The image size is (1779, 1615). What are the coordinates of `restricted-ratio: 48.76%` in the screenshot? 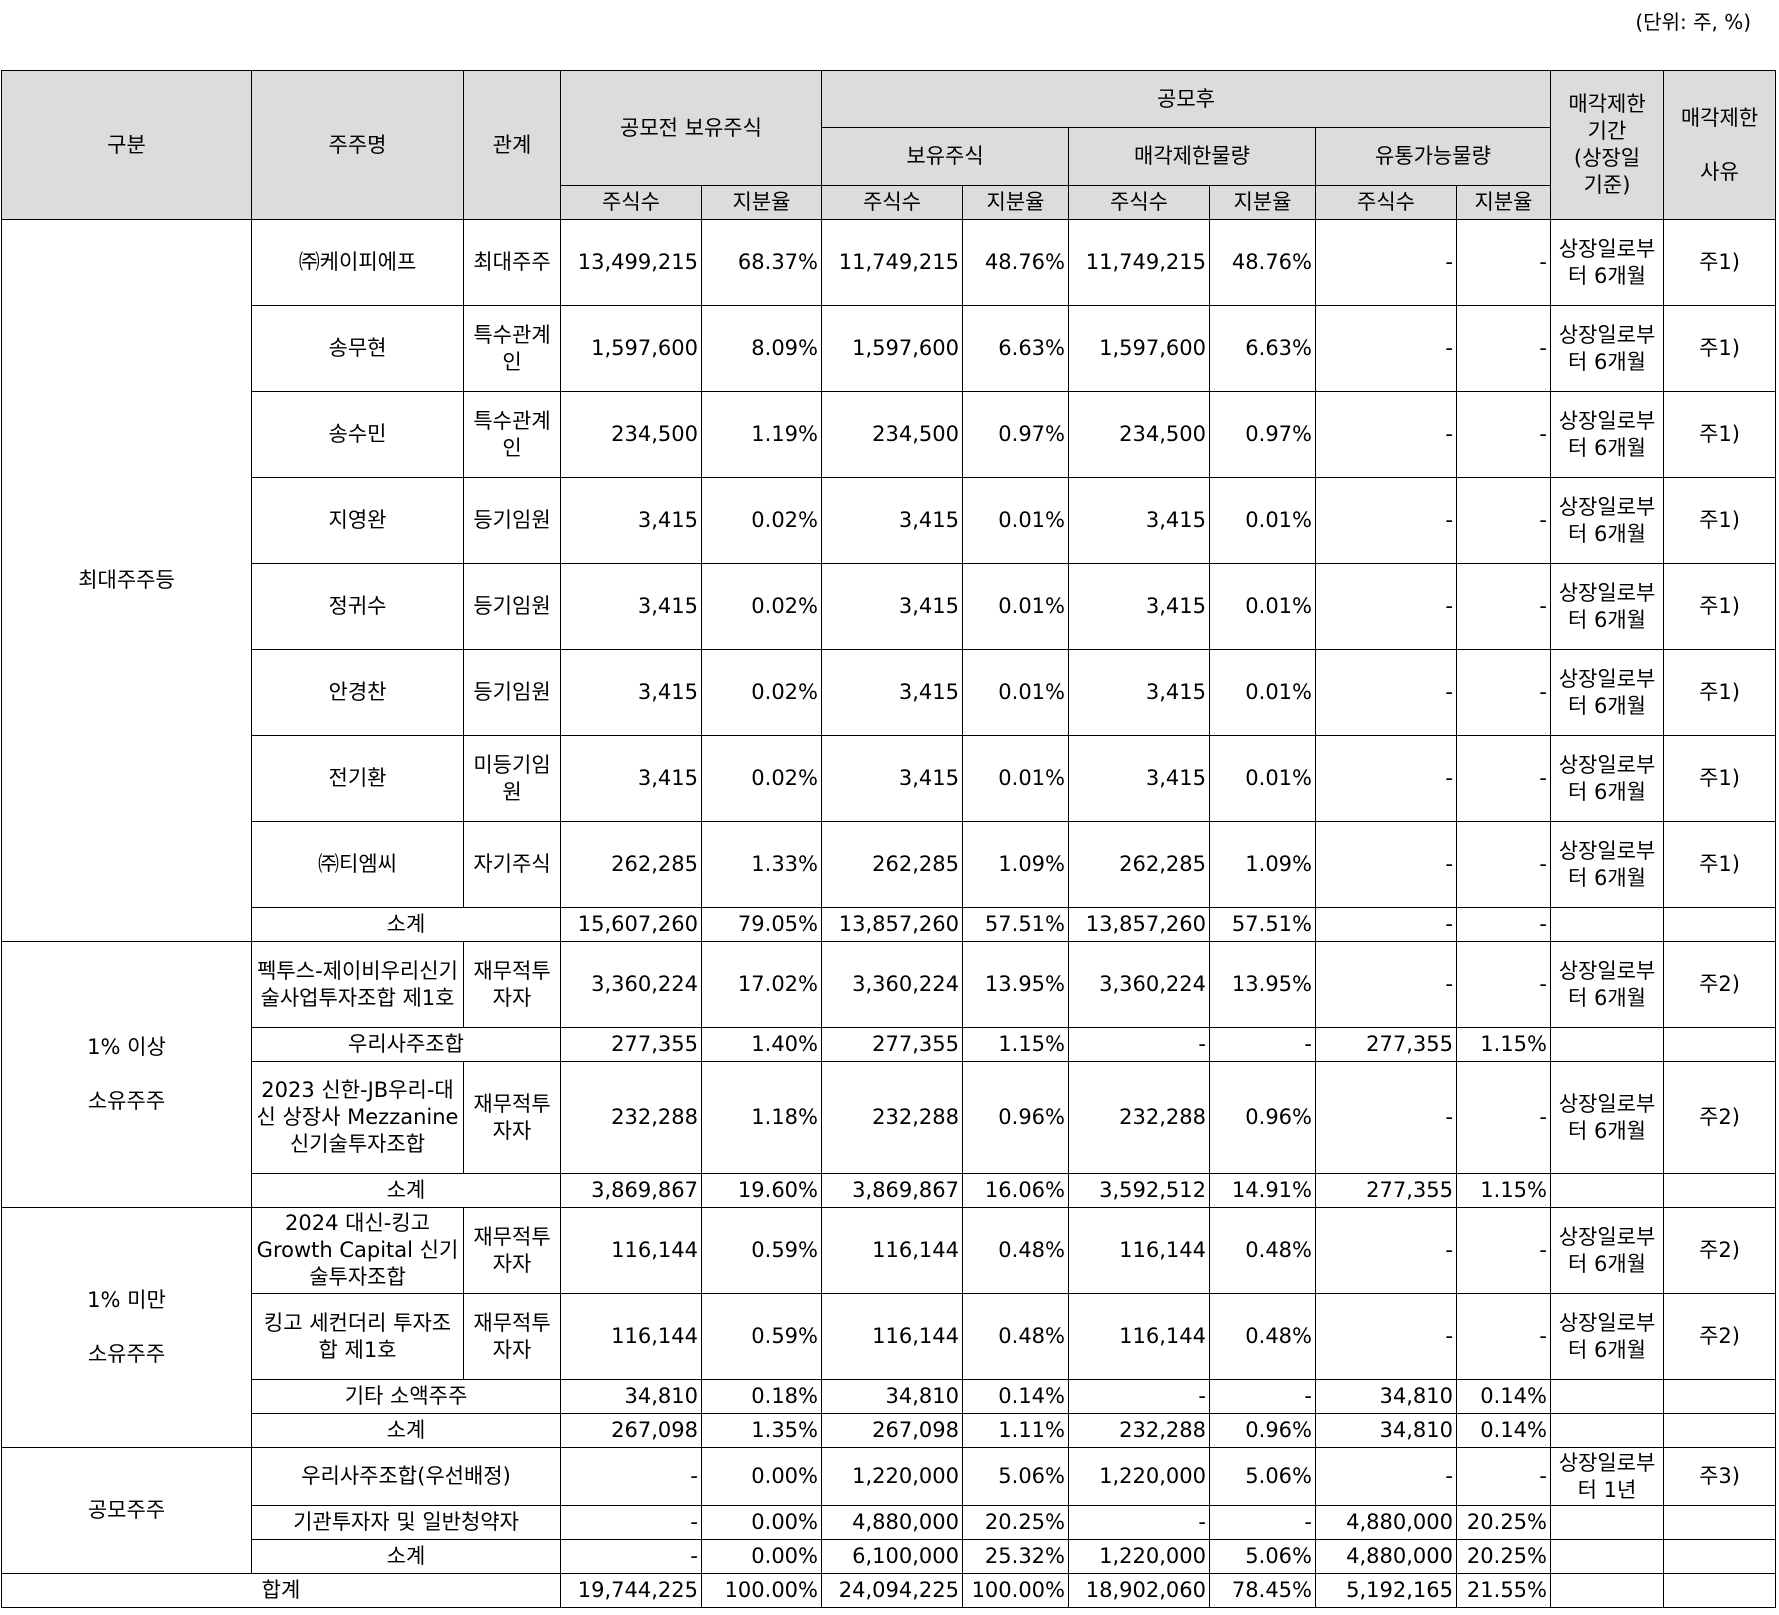 It's located at (1262, 262).